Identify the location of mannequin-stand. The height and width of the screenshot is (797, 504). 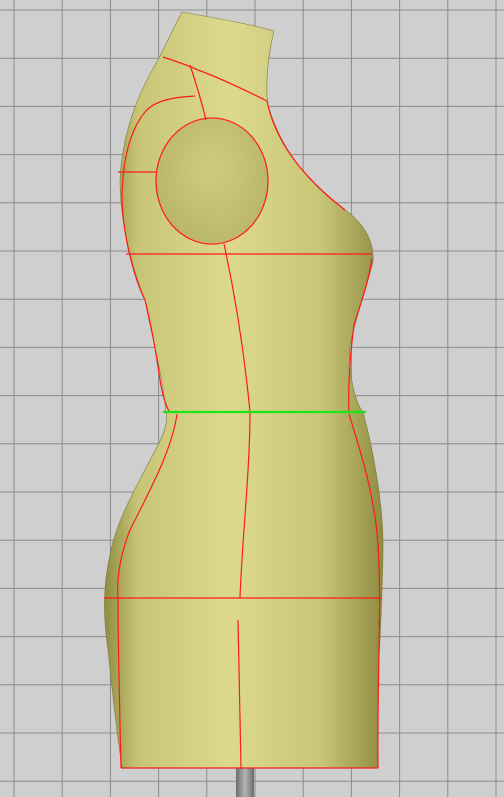
(245, 781).